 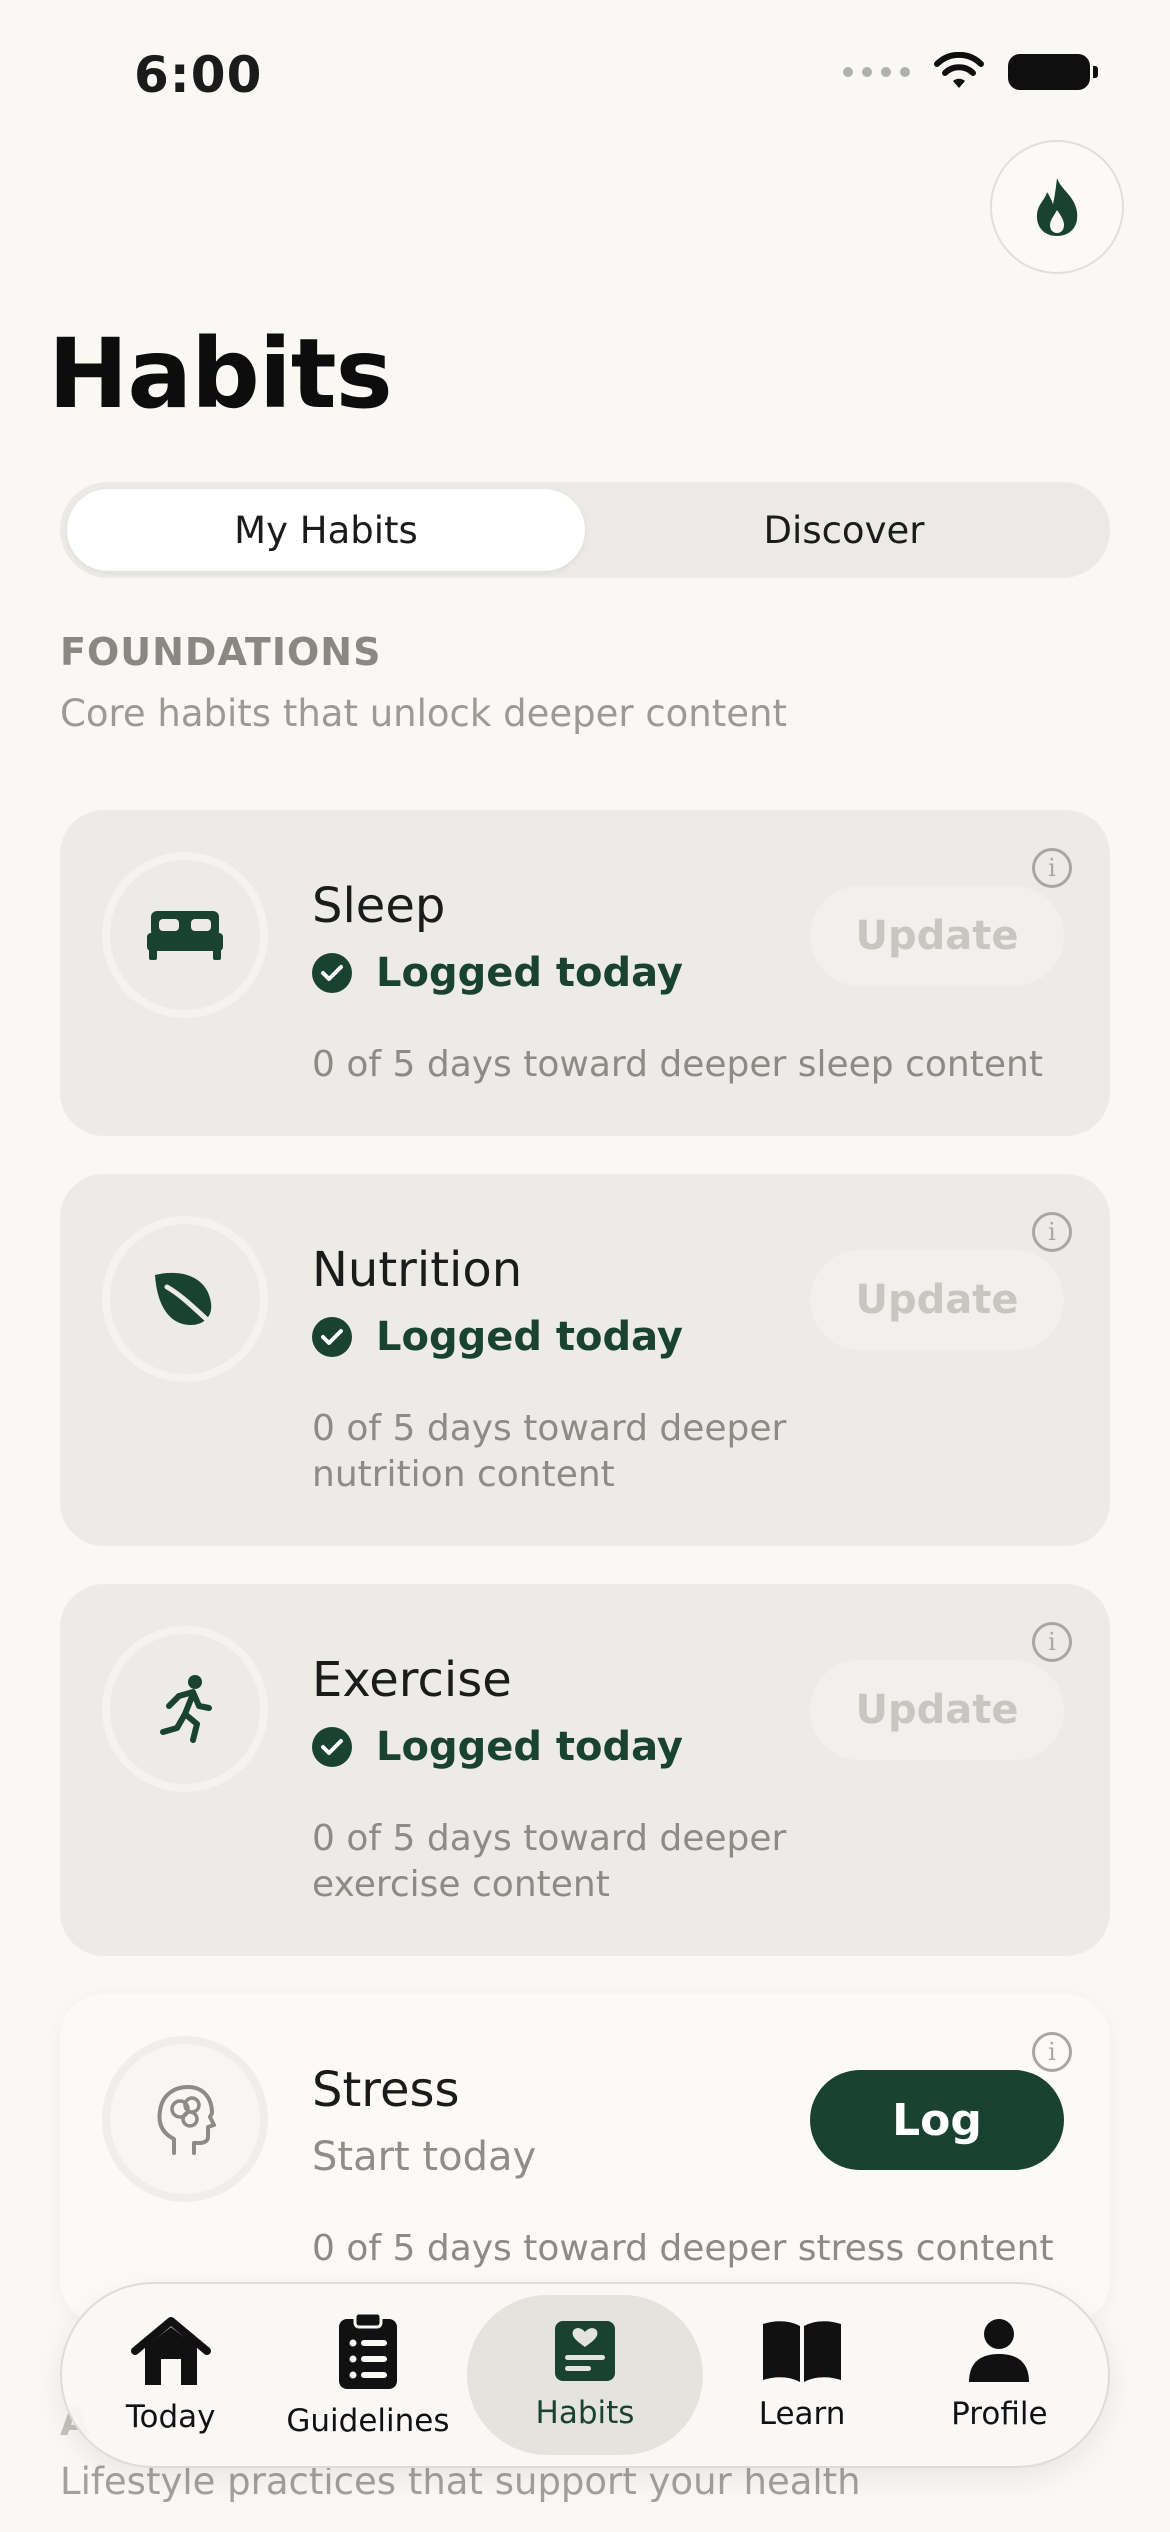 I want to click on wifi-icon, so click(x=959, y=70).